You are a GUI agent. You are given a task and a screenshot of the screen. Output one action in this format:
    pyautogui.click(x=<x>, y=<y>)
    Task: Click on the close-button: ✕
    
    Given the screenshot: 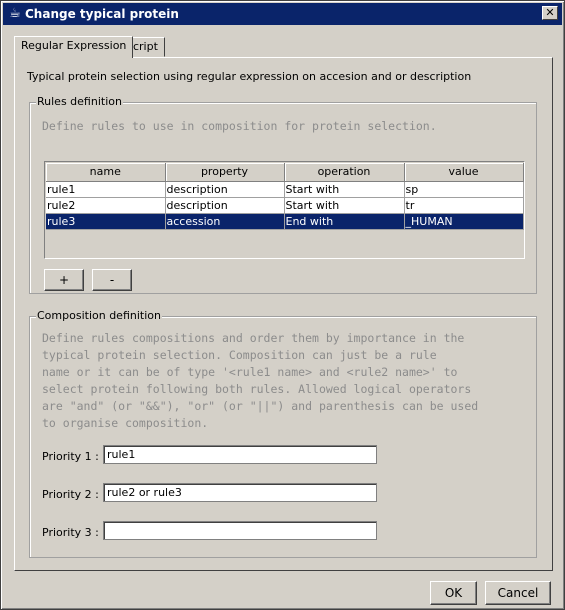 What is the action you would take?
    pyautogui.click(x=550, y=13)
    